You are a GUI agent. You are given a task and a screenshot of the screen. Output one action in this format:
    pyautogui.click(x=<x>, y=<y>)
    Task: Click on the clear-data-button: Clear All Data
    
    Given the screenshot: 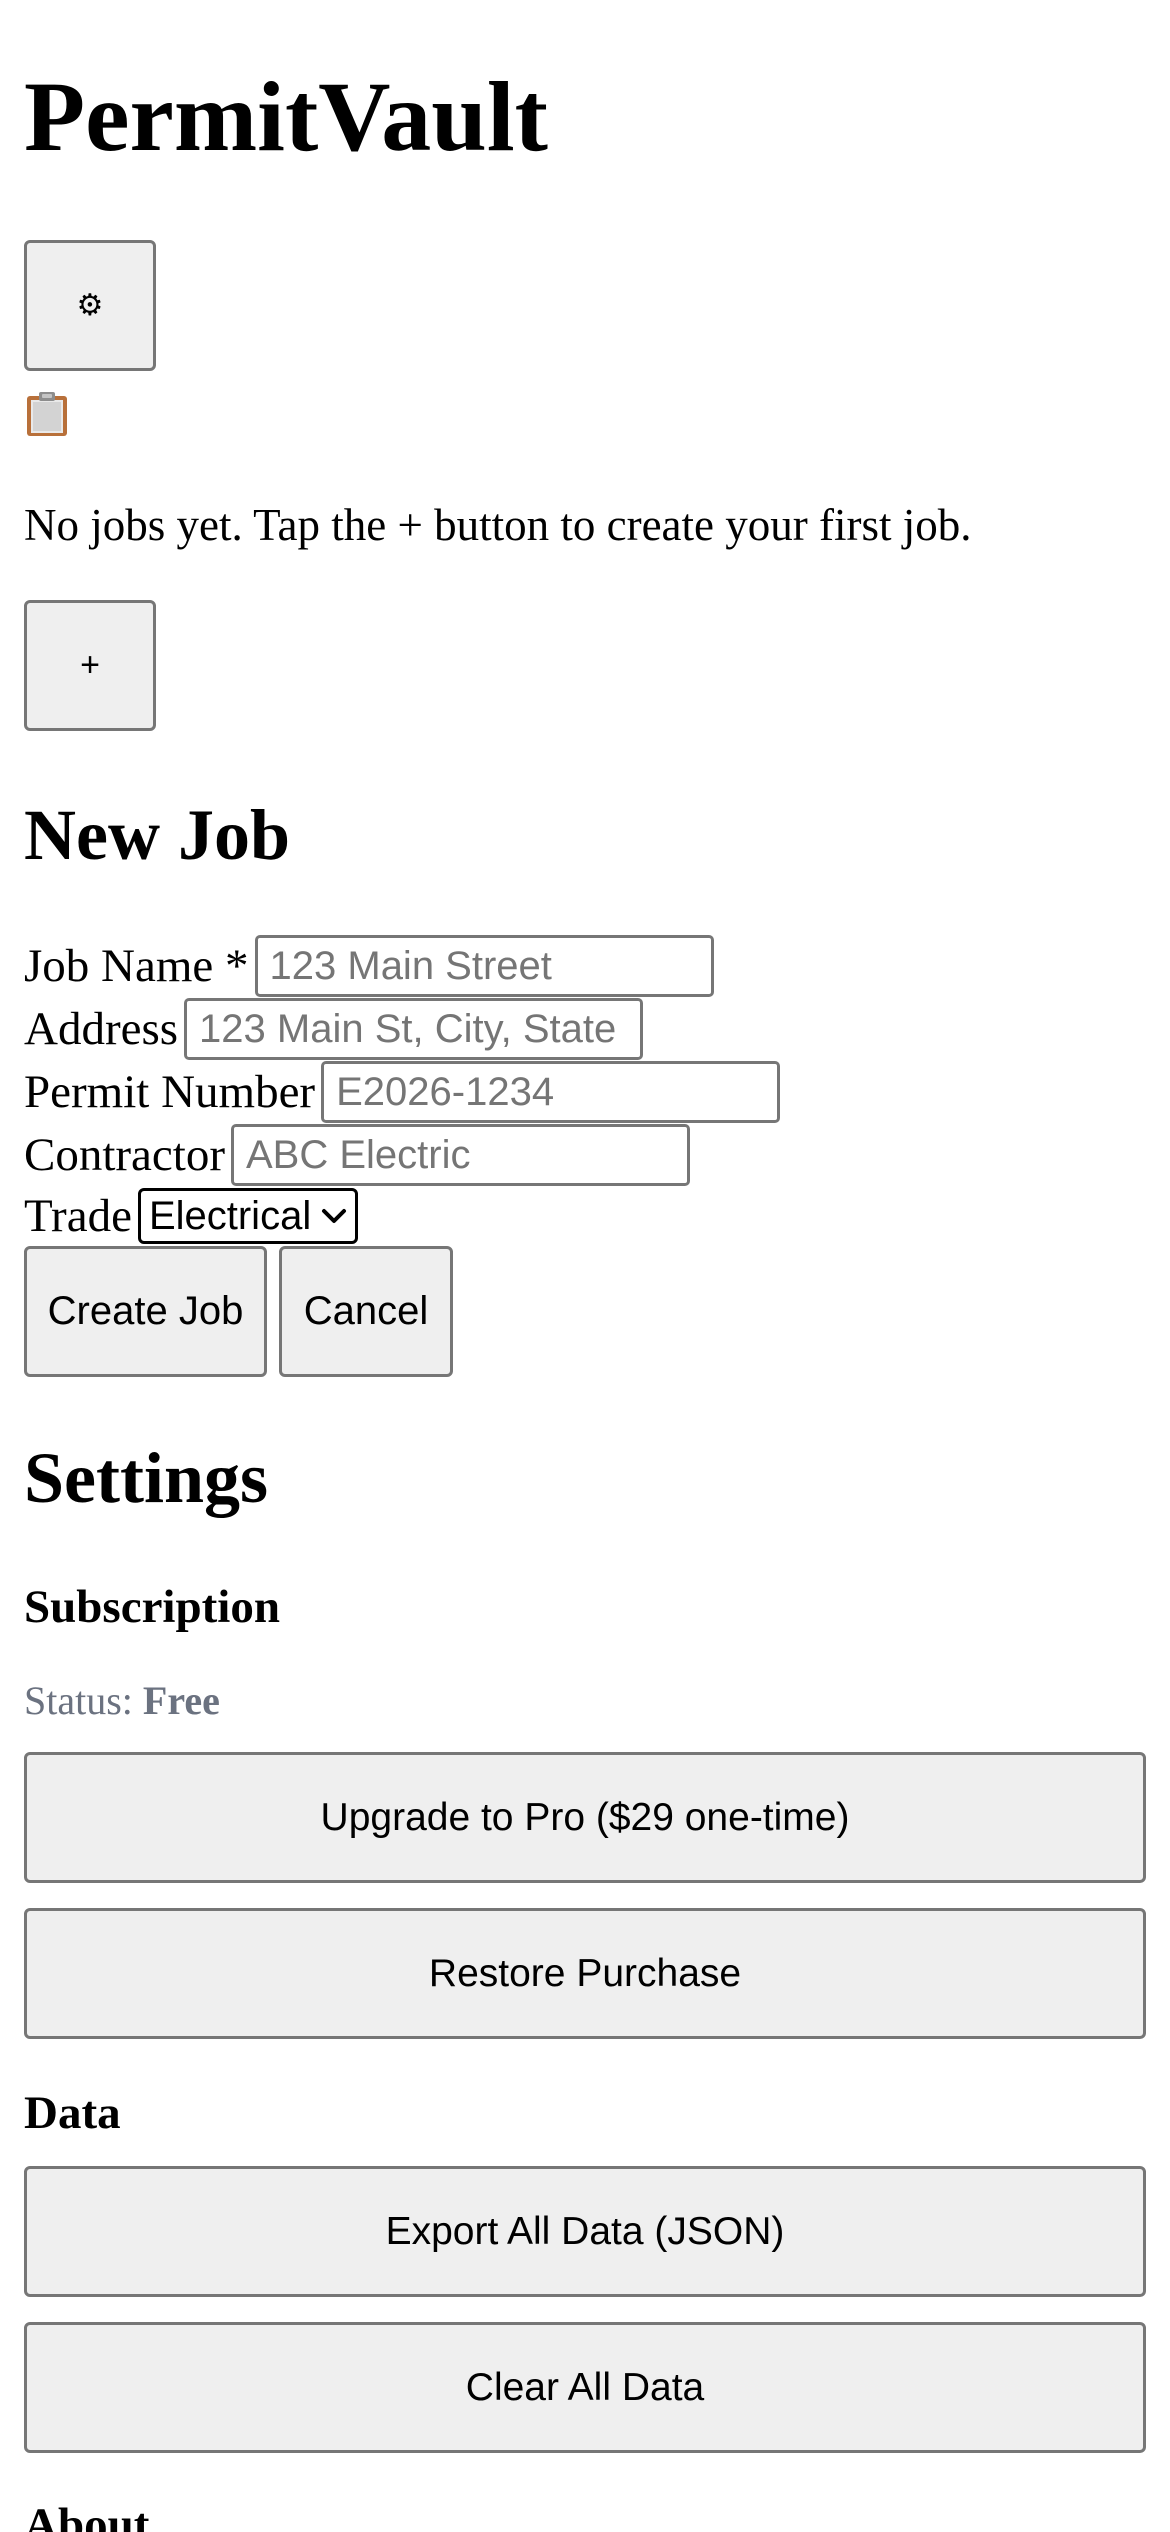 What is the action you would take?
    pyautogui.click(x=585, y=2387)
    